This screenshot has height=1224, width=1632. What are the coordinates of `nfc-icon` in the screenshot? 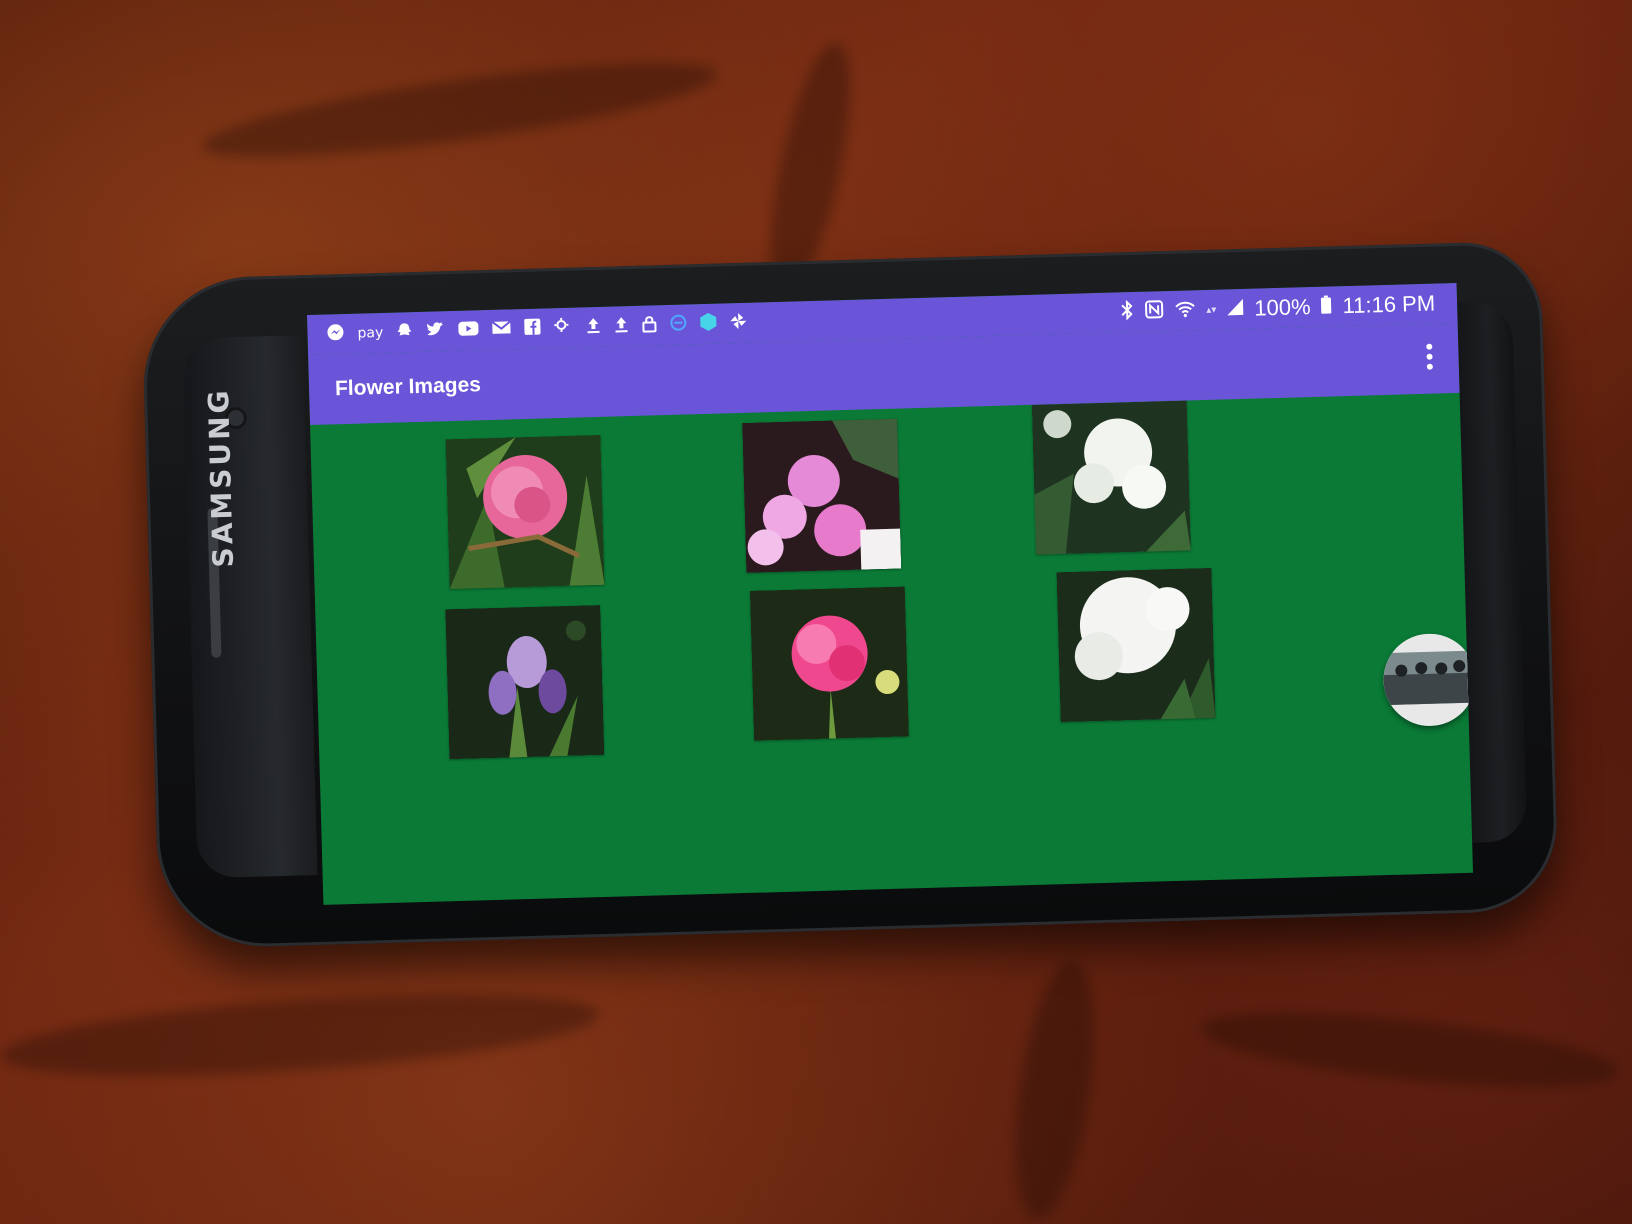 It's located at (1154, 312).